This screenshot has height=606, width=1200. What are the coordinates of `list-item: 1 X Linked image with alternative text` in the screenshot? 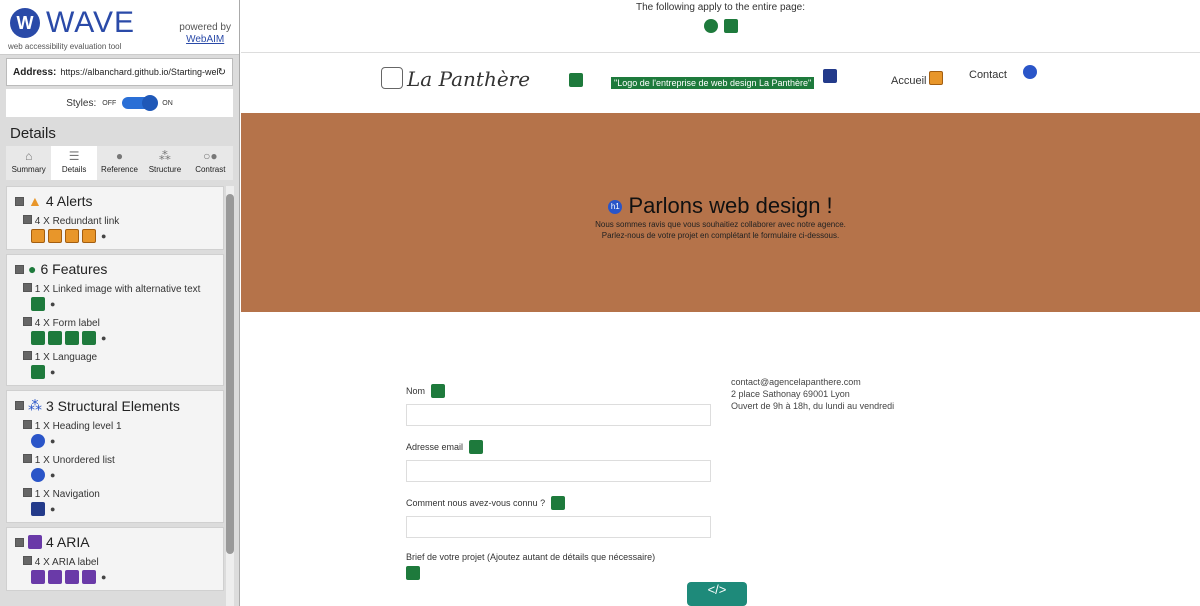 It's located at (119, 289).